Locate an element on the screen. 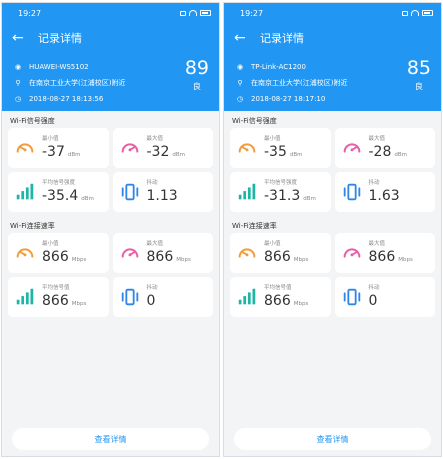  datetime-text: 2018-08-27 18:17:10 is located at coordinates (288, 99).